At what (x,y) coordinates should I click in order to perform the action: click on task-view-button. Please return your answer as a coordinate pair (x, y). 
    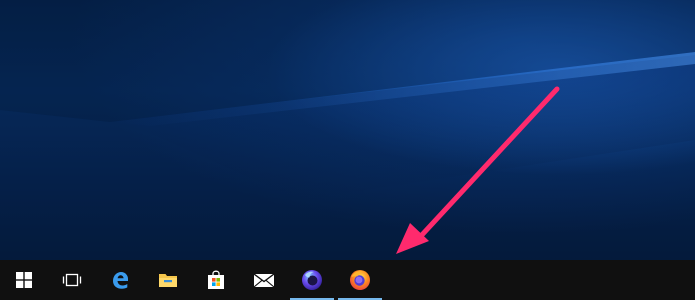
    Looking at the image, I should click on (72, 280).